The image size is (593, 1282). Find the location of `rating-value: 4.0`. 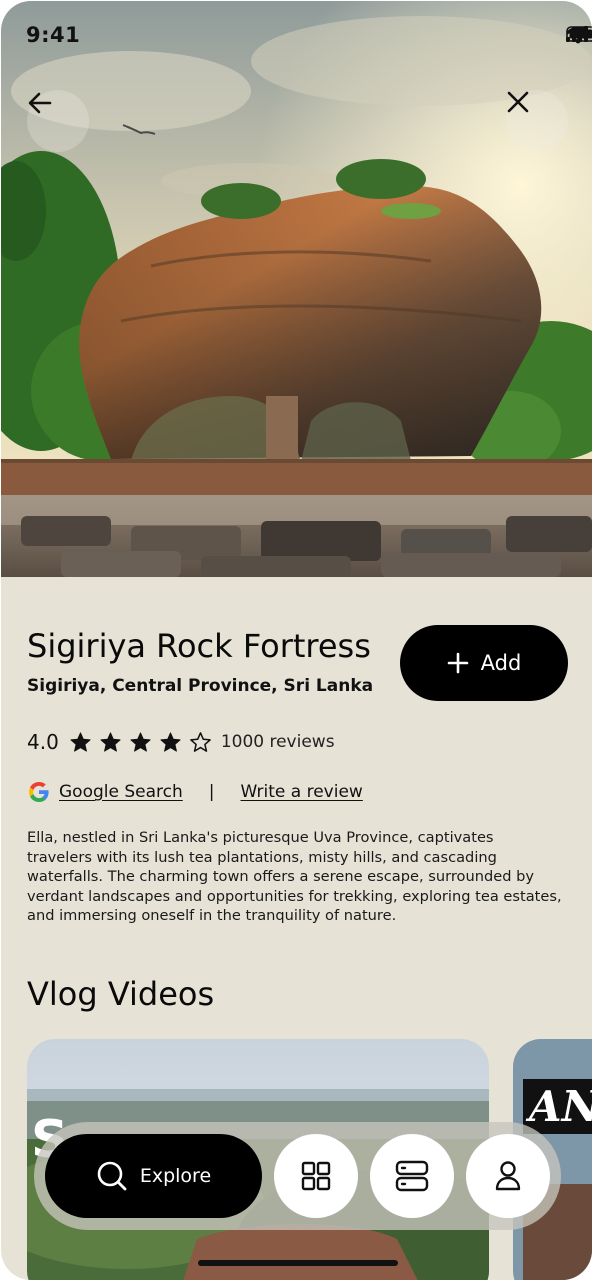

rating-value: 4.0 is located at coordinates (43, 742).